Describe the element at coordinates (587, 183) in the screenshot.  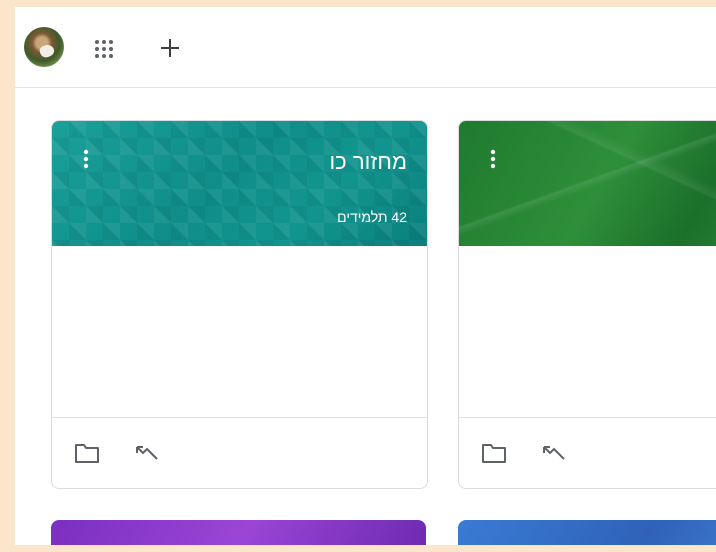
I see `class-card-banner` at that location.